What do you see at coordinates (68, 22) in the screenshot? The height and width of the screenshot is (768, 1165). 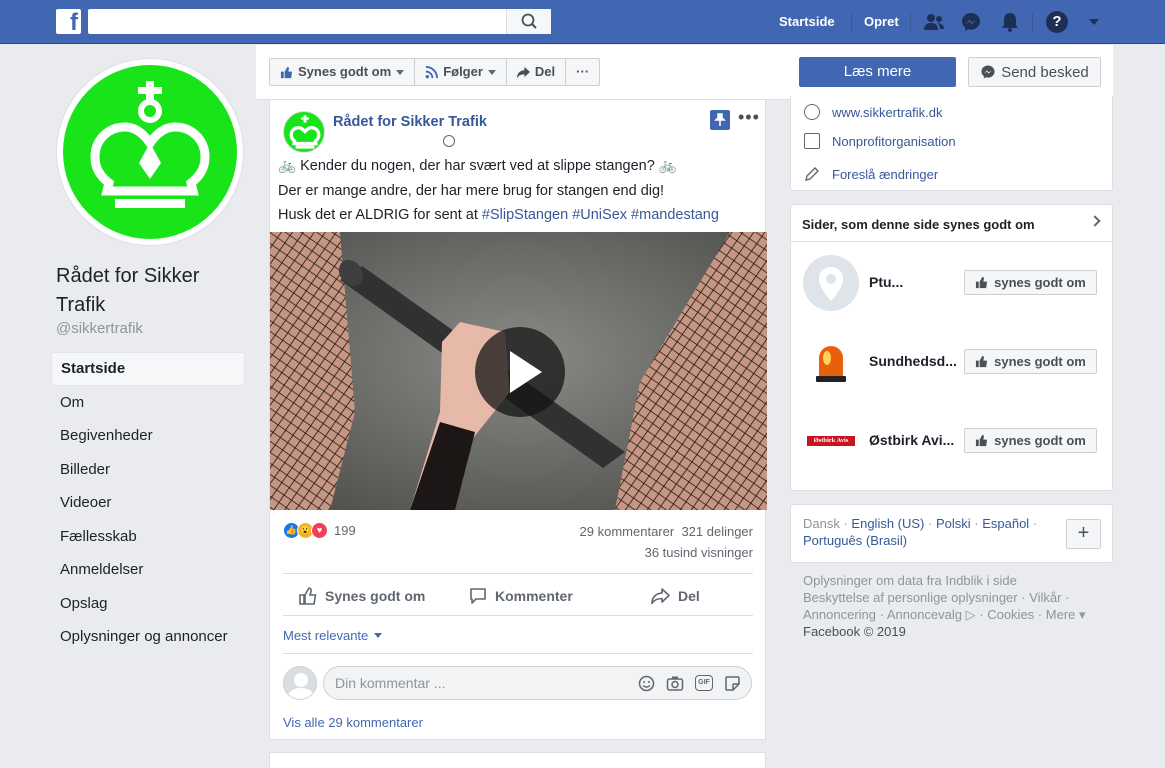 I see `facebook-logo: f` at bounding box center [68, 22].